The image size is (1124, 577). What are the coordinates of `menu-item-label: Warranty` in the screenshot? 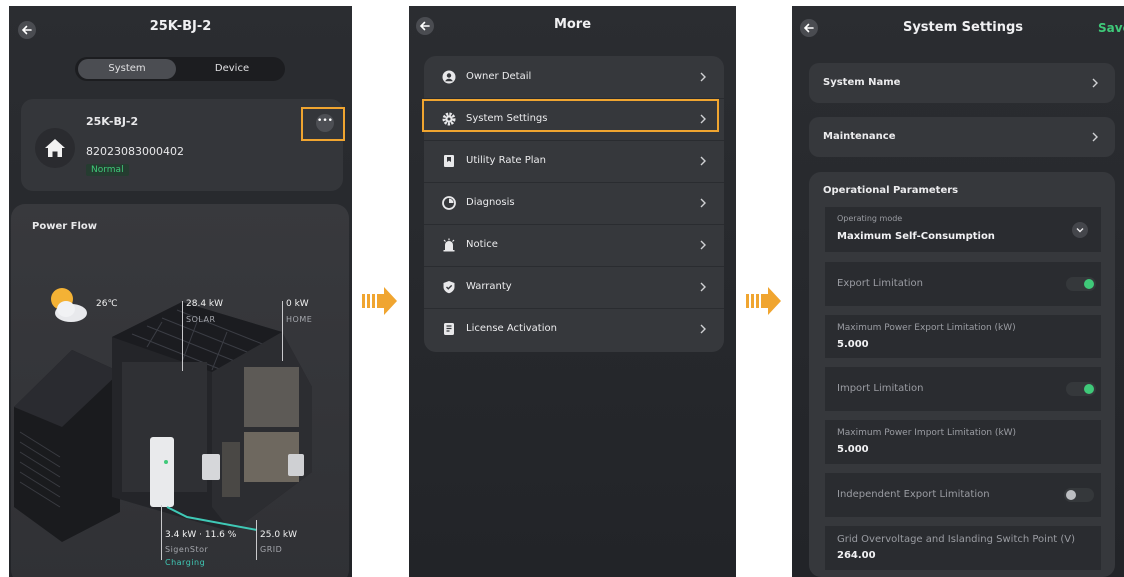 It's located at (489, 286).